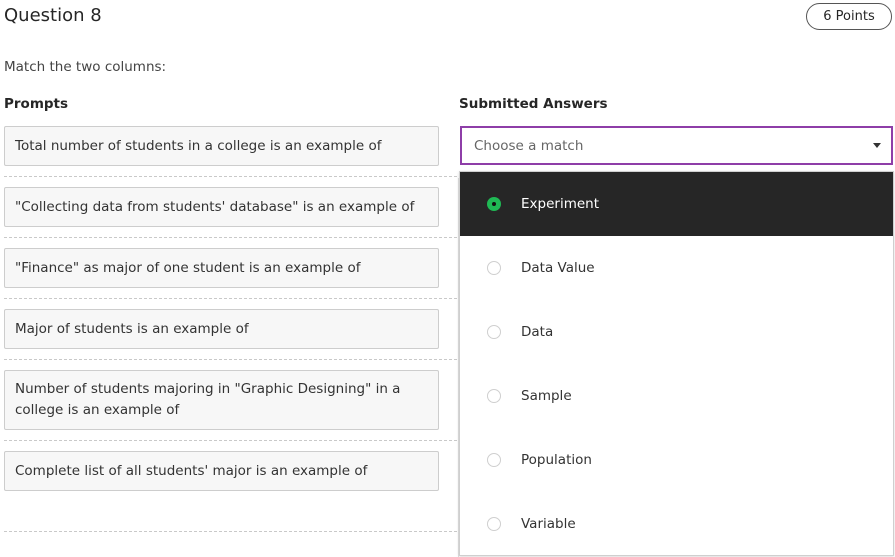 The width and height of the screenshot is (895, 557). What do you see at coordinates (676, 396) in the screenshot?
I see `option-sample: Sample` at bounding box center [676, 396].